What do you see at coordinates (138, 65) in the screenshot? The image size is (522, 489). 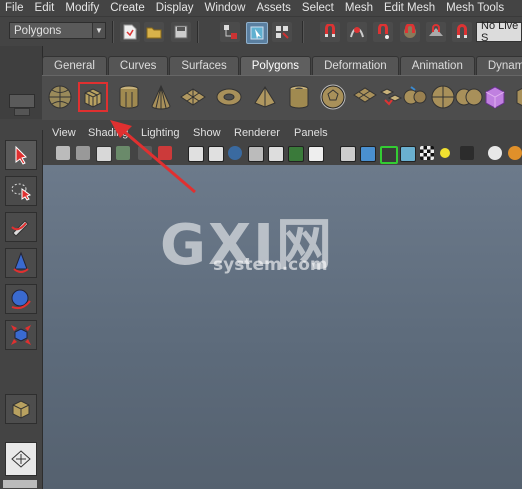 I see `tab-curves: Curves` at bounding box center [138, 65].